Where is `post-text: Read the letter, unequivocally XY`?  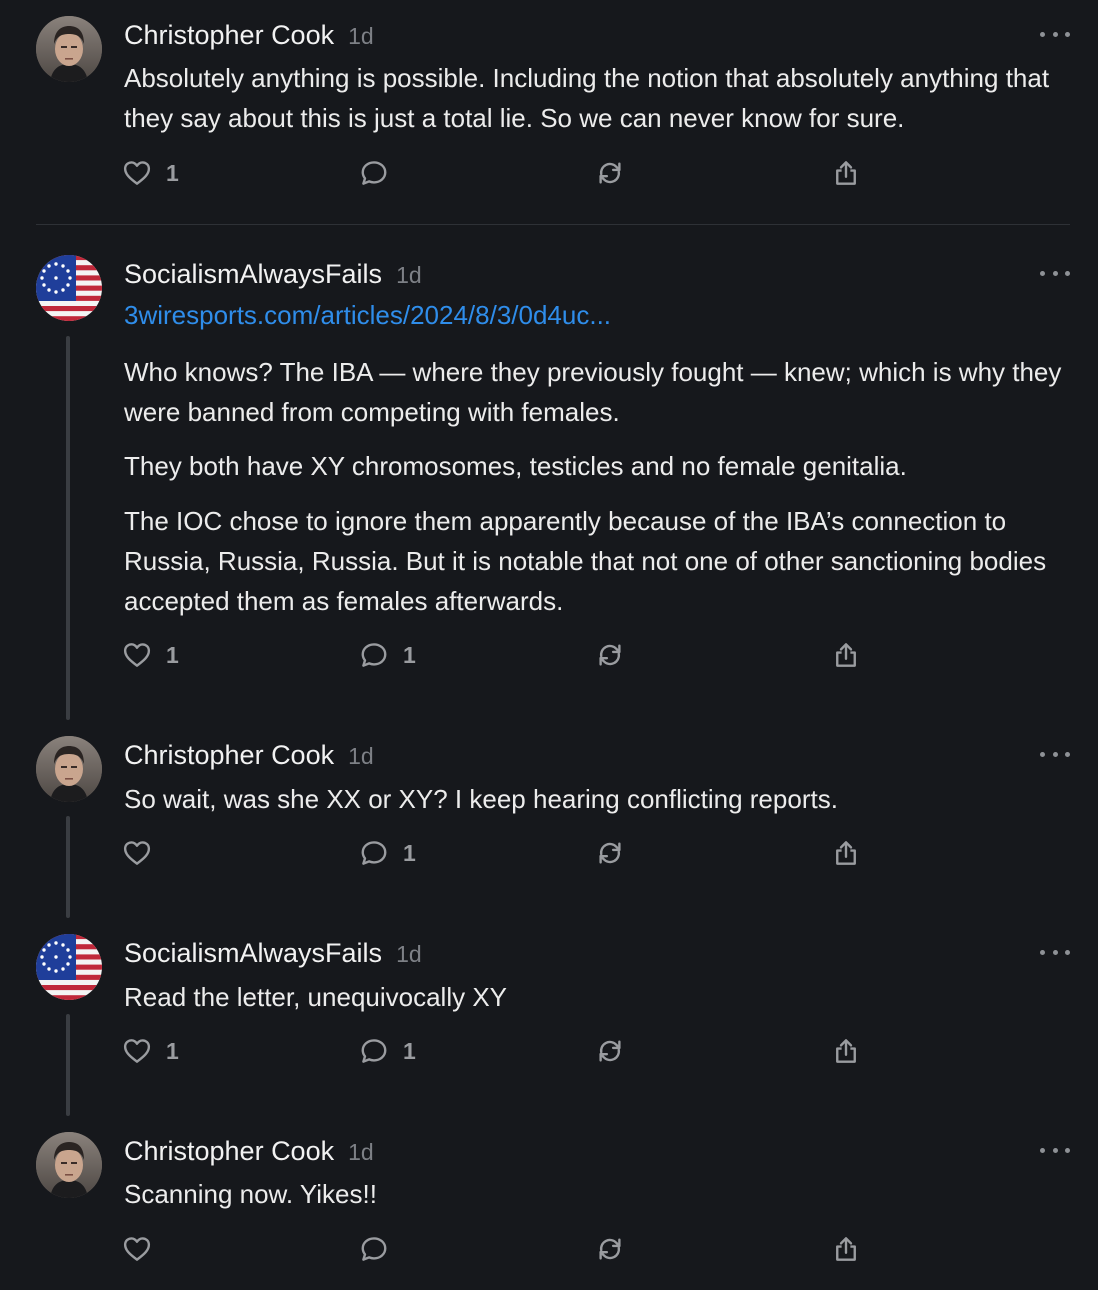 post-text: Read the letter, unequivocally XY is located at coordinates (316, 997).